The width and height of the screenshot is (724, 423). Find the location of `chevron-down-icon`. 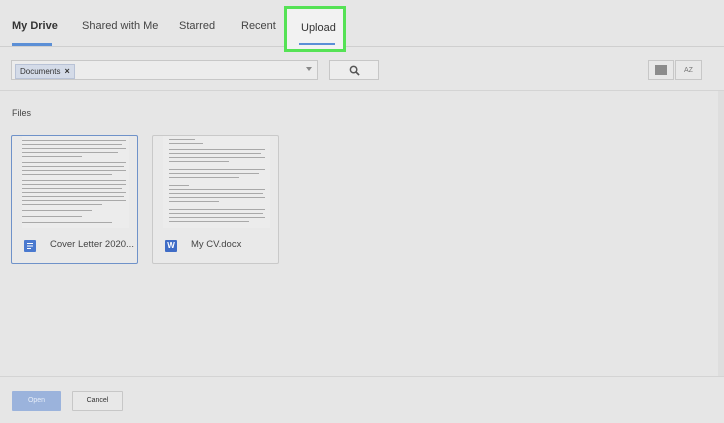

chevron-down-icon is located at coordinates (309, 69).